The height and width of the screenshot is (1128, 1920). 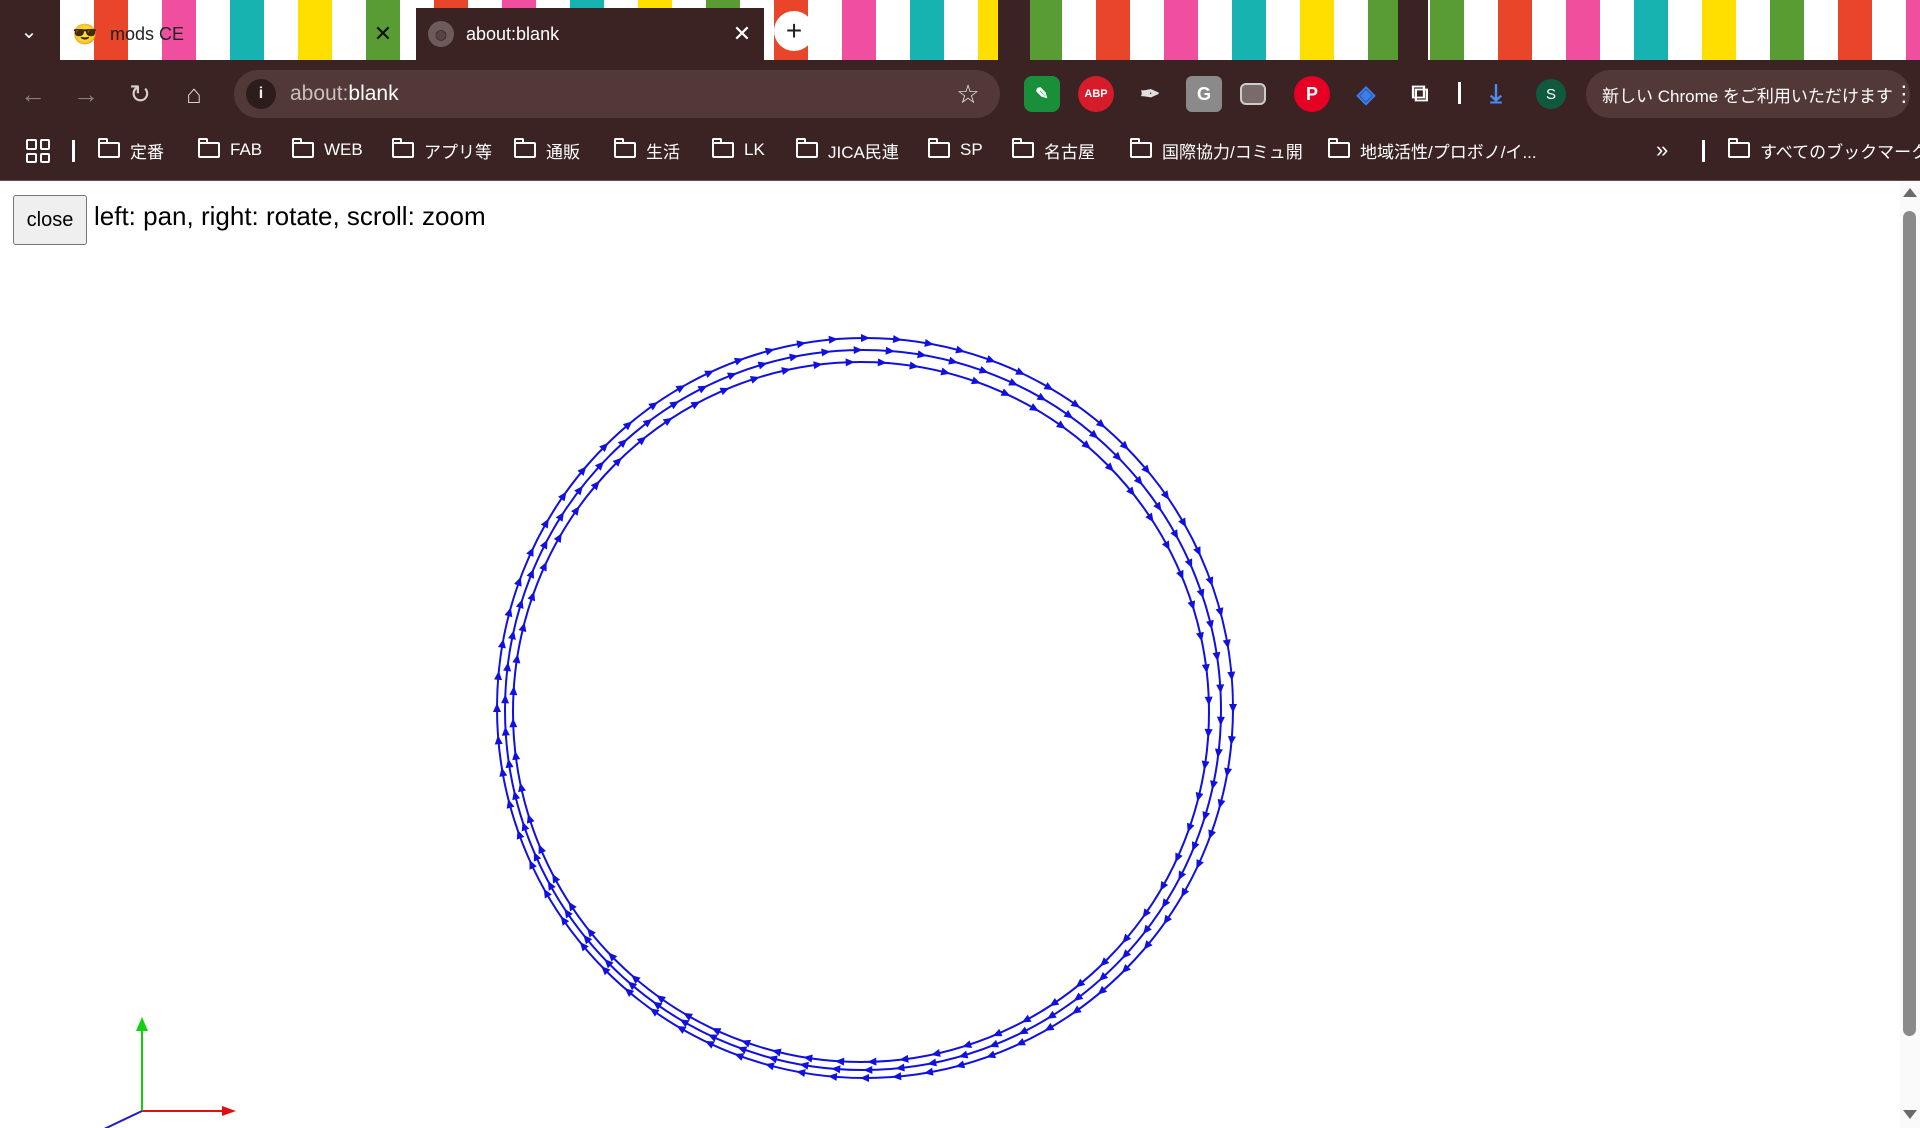 I want to click on x-axis-arrowhead, so click(x=229, y=1111).